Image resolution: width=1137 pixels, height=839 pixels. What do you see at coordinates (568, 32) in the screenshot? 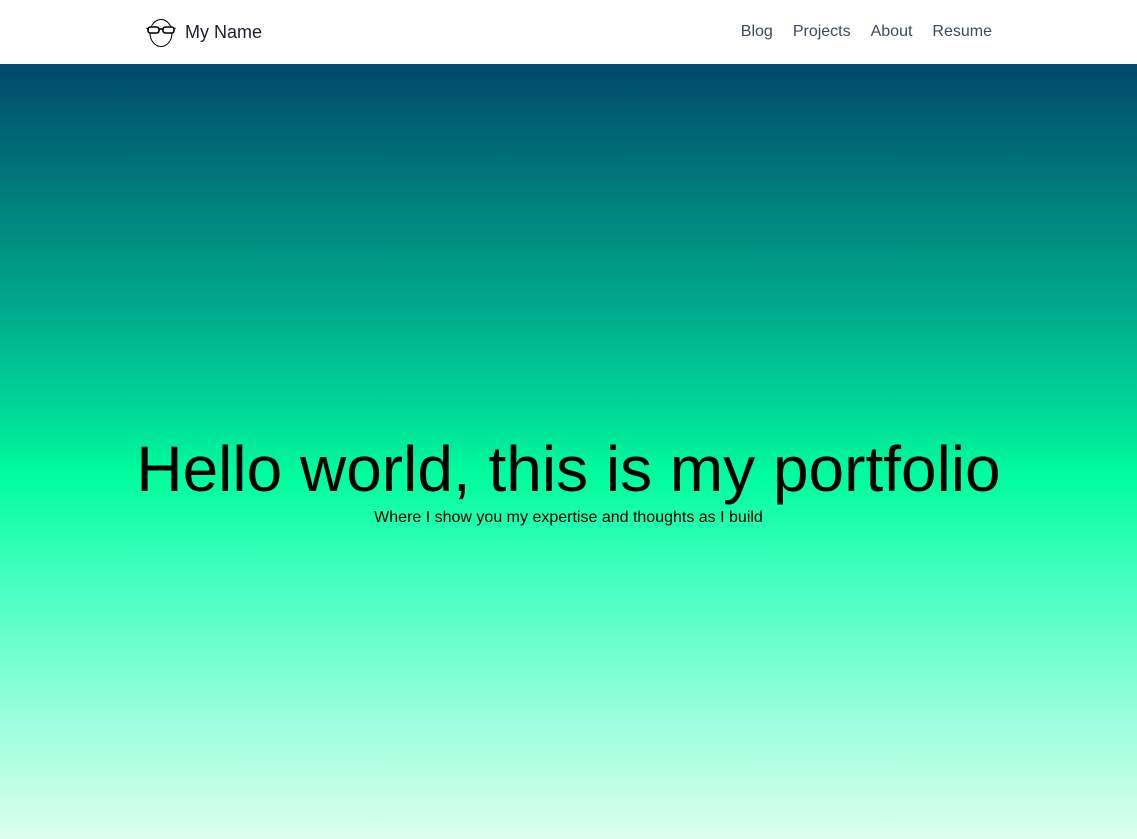
I see `navbar: My Name Blog Projects About Resume` at bounding box center [568, 32].